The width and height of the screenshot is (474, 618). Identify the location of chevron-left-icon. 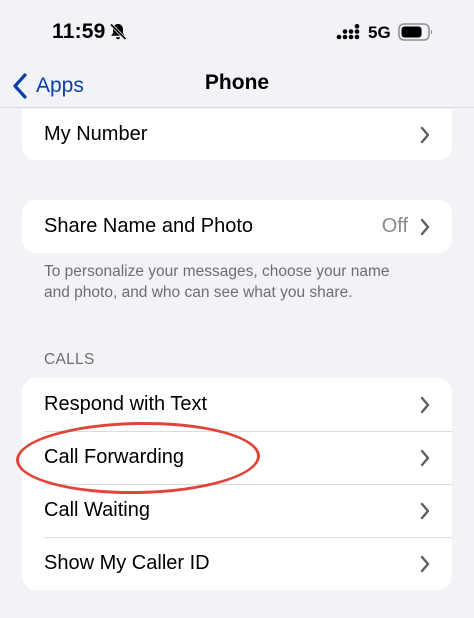
(20, 86).